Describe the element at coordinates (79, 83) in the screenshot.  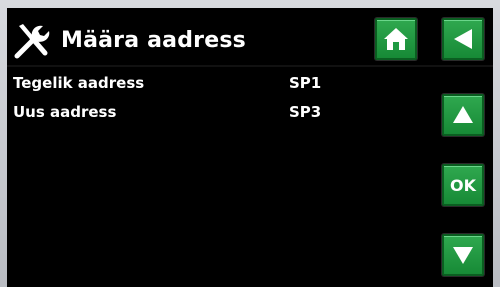
I see `current-address-label: Tegelik aadress` at that location.